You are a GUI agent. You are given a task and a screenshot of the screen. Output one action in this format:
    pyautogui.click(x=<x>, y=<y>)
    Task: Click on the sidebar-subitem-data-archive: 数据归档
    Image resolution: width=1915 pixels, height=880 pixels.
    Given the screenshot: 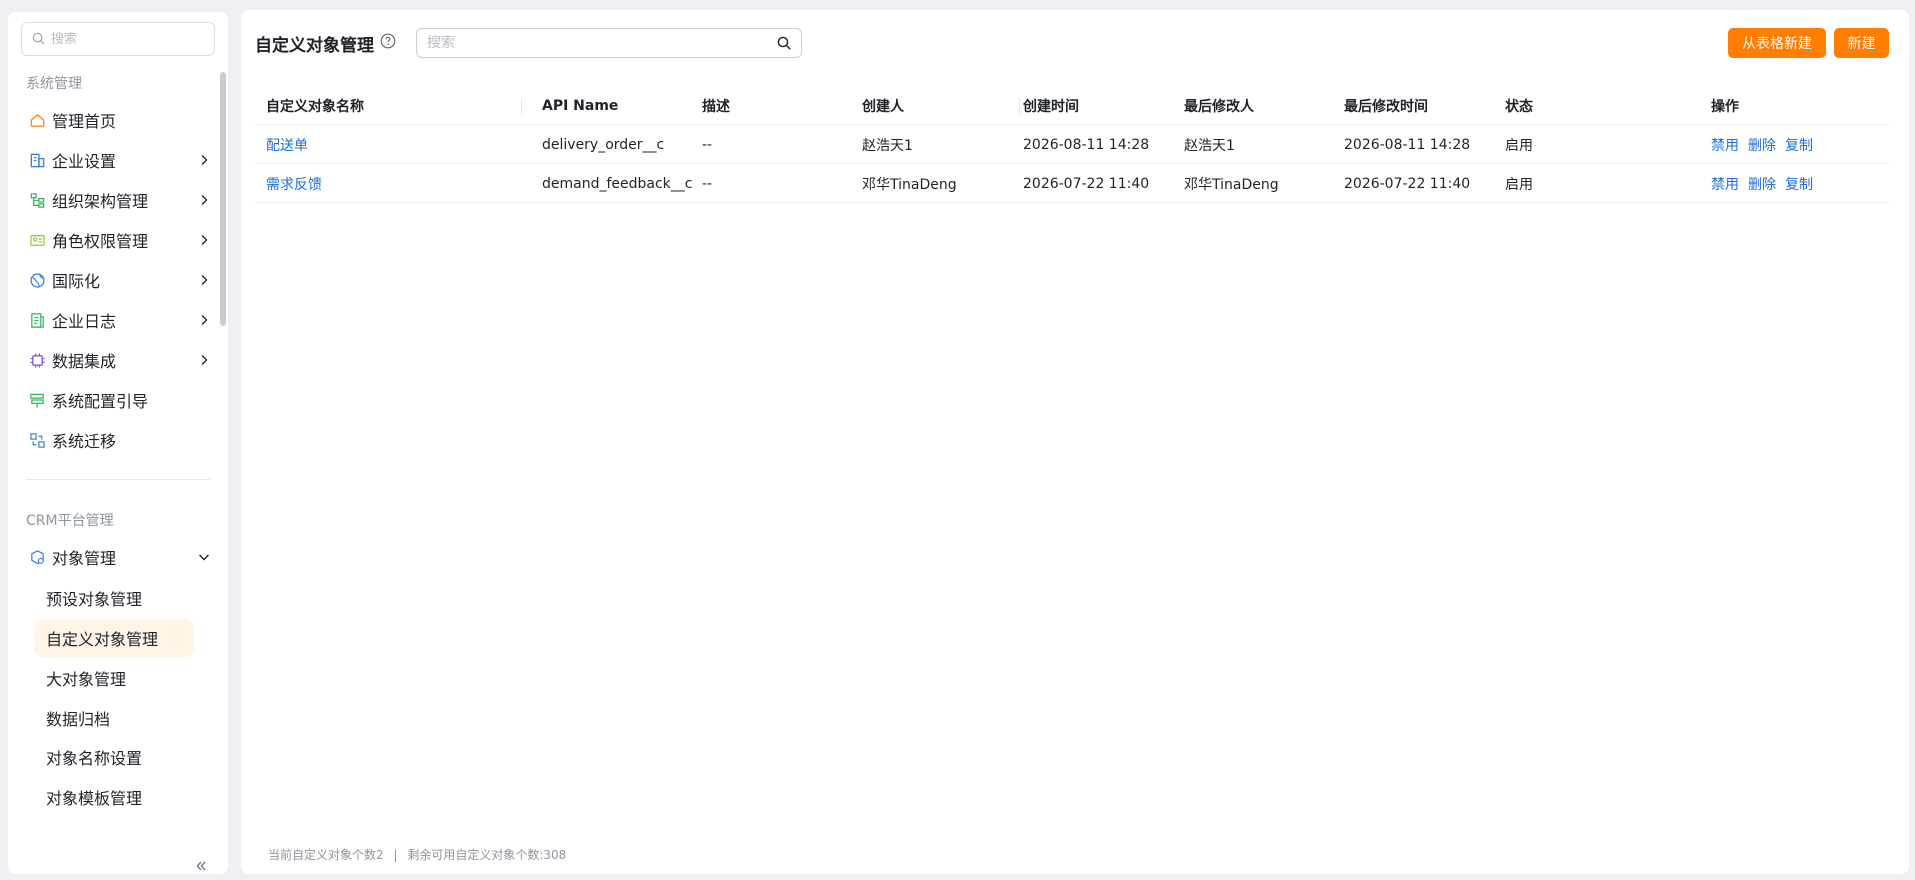 What is the action you would take?
    pyautogui.click(x=114, y=718)
    